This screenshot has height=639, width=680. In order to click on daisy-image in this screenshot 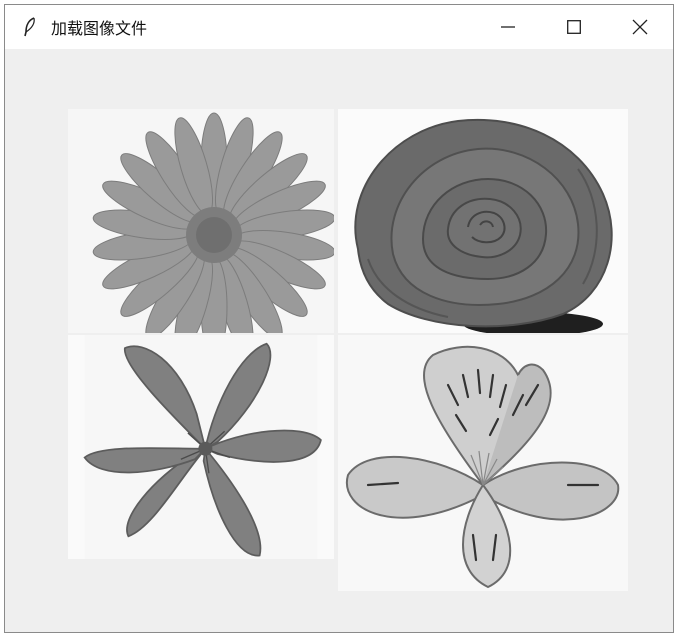, I will do `click(201, 221)`.